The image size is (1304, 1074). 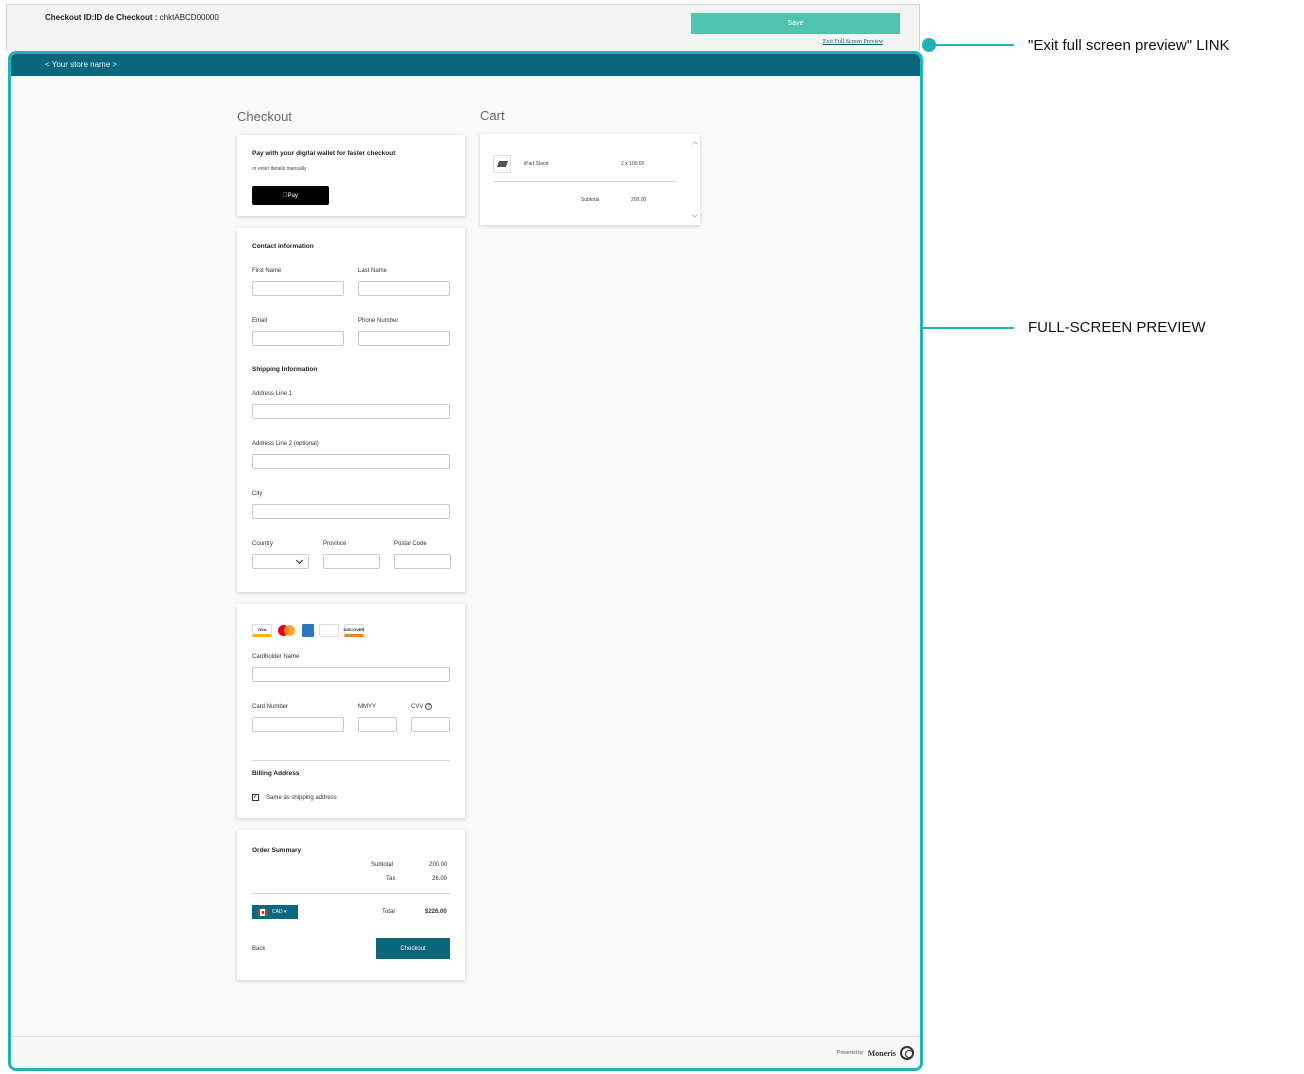 What do you see at coordinates (639, 200) in the screenshot?
I see `cart-subtotal-value: 200.00` at bounding box center [639, 200].